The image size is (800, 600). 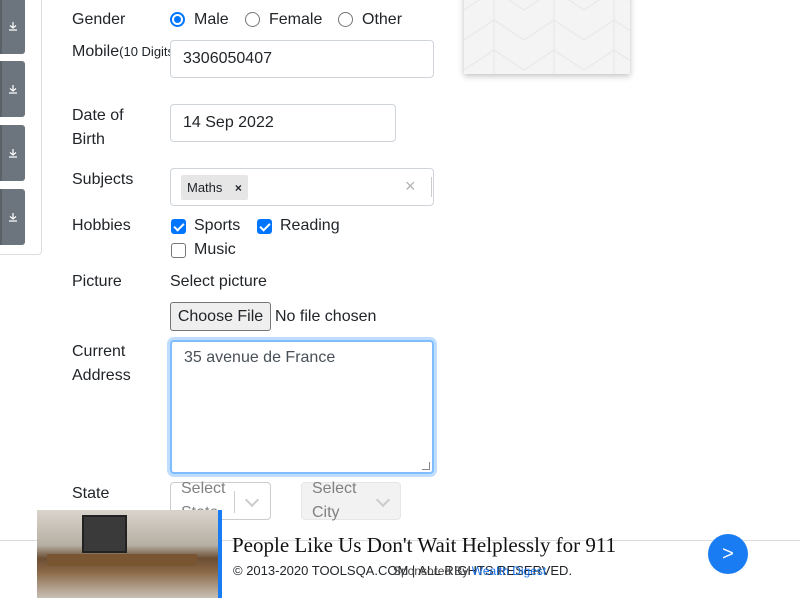 What do you see at coordinates (431, 571) in the screenshot?
I see `ad-sponsored-by: Sponsored By` at bounding box center [431, 571].